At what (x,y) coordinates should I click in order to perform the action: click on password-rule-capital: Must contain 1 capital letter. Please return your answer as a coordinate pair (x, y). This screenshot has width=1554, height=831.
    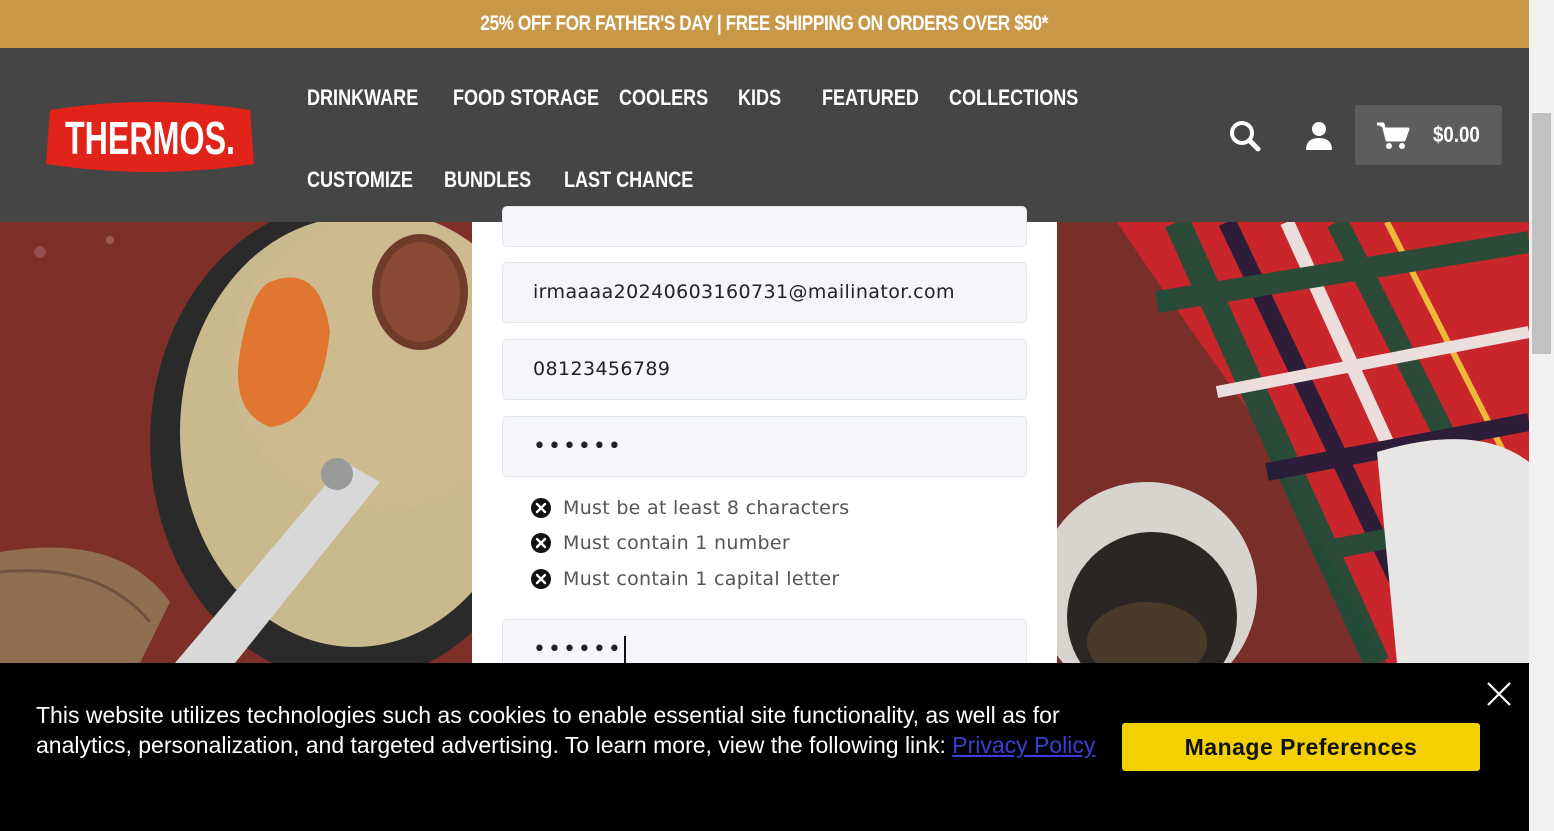
    Looking at the image, I should click on (685, 579).